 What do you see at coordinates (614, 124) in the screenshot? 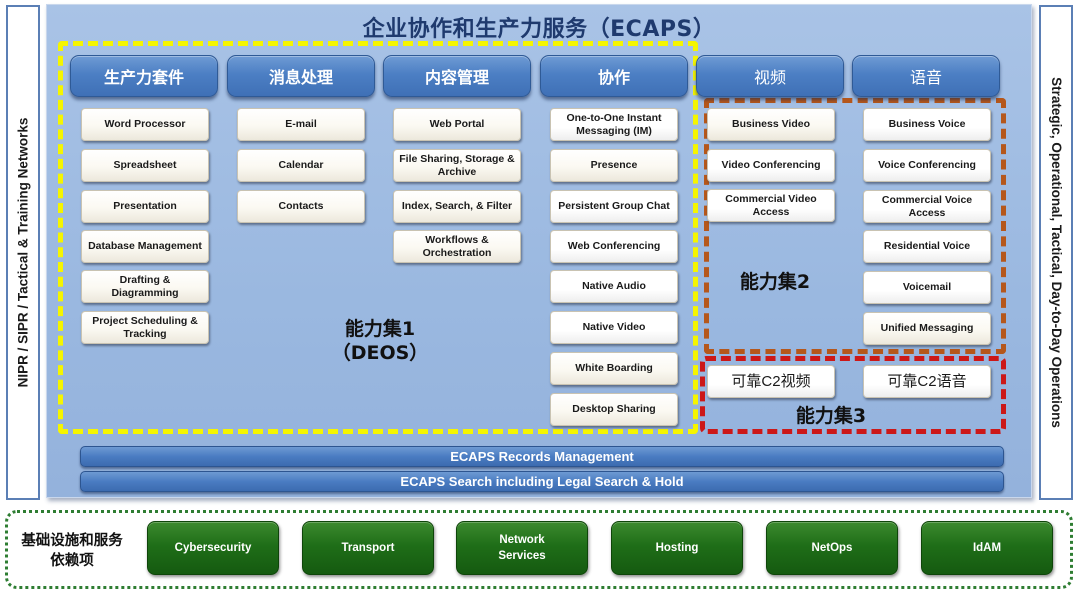
I see `service-instant-messaging: One-to-One Instant Messaging (IM)` at bounding box center [614, 124].